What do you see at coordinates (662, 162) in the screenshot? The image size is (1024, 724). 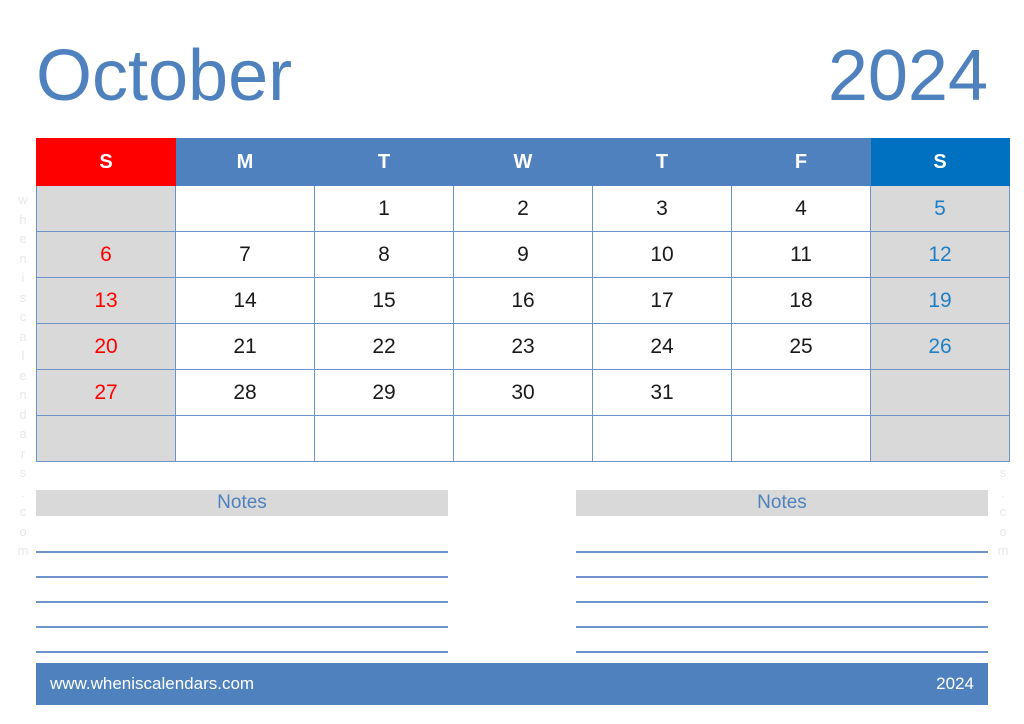 I see `weekday-header-4: T` at bounding box center [662, 162].